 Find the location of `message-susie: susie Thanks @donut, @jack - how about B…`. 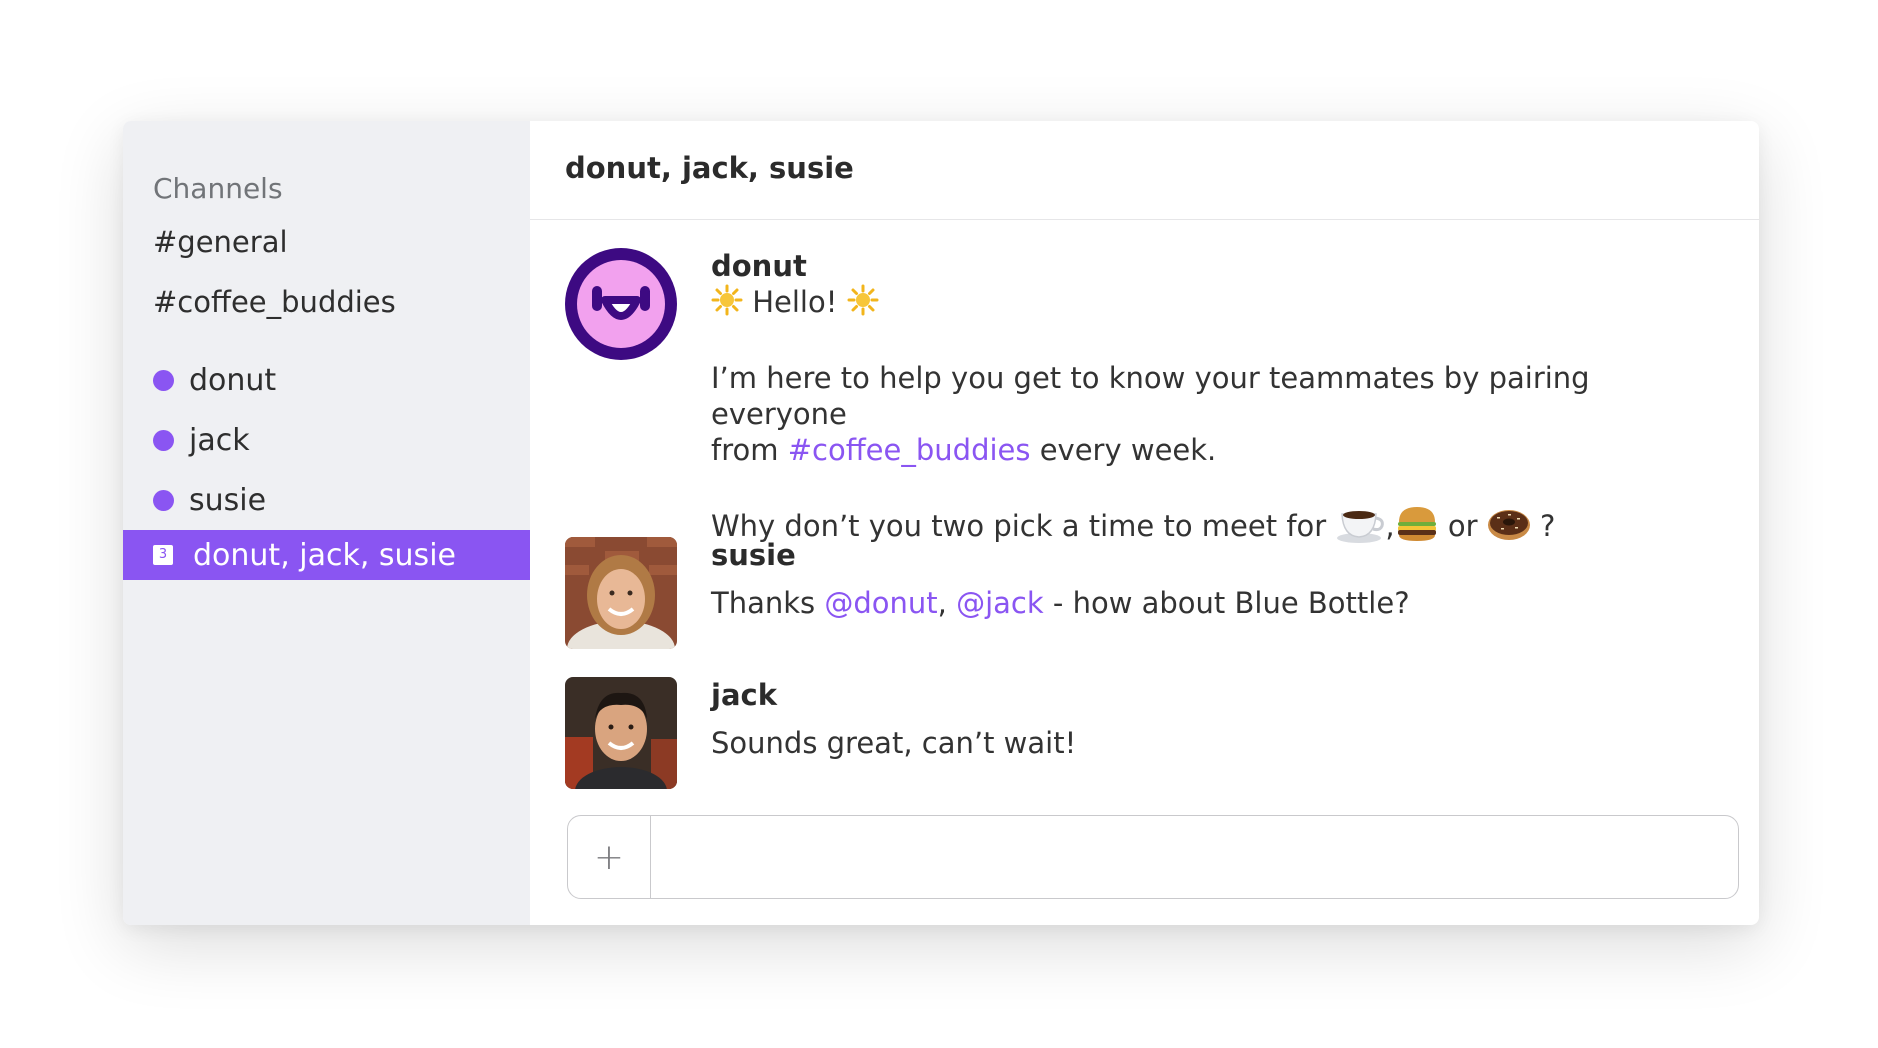

message-susie: susie Thanks @donut, @jack - how about B… is located at coordinates (1147, 593).